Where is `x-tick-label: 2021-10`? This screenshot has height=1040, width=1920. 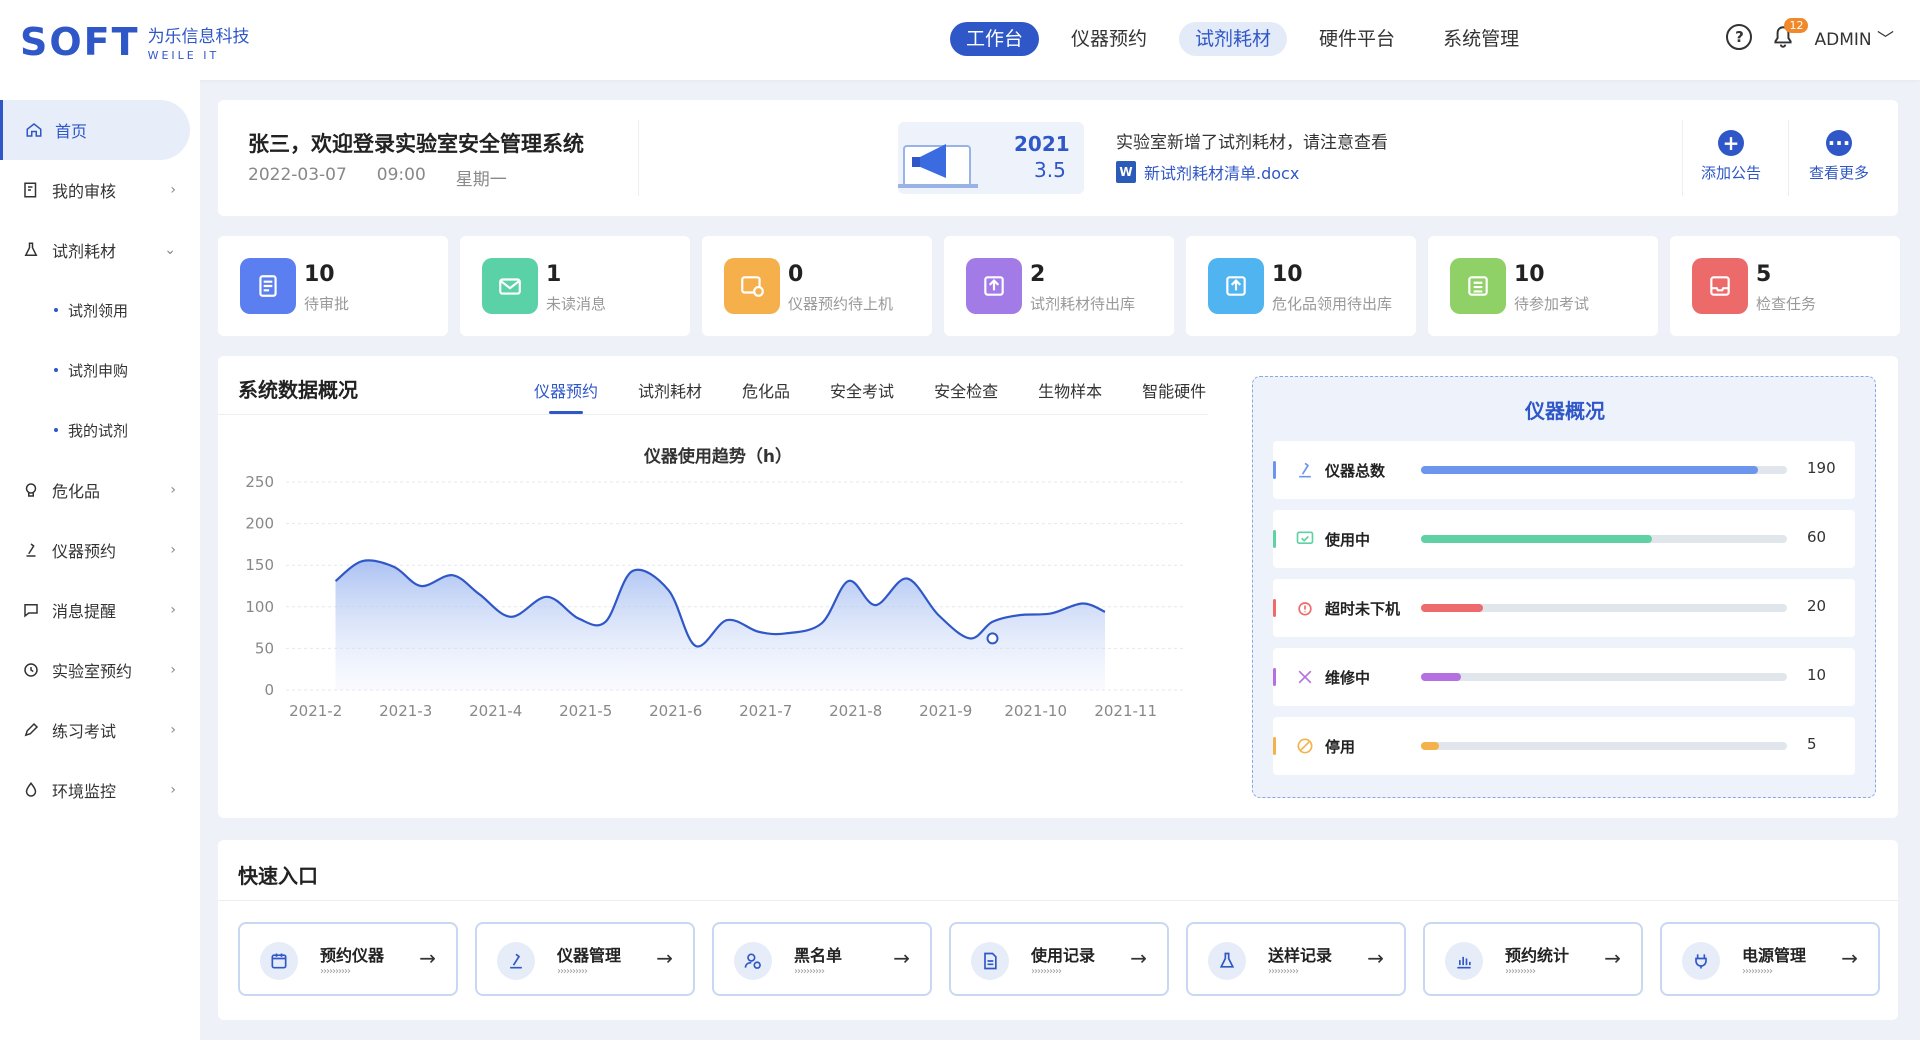 x-tick-label: 2021-10 is located at coordinates (1035, 711).